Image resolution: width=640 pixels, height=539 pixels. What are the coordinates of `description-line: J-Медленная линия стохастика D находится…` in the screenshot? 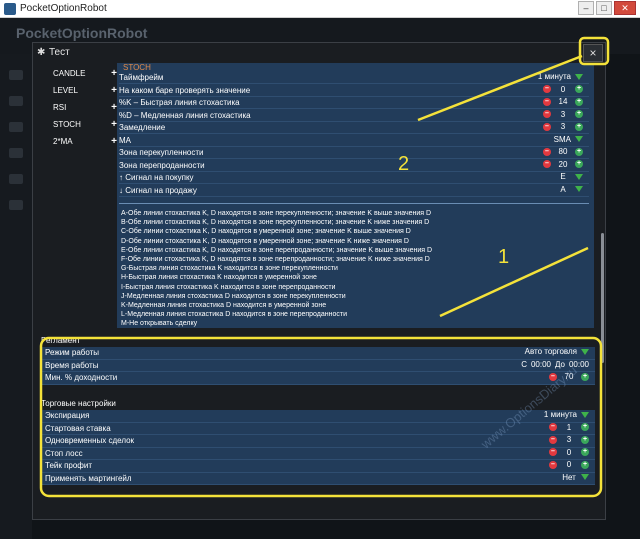 It's located at (233, 296).